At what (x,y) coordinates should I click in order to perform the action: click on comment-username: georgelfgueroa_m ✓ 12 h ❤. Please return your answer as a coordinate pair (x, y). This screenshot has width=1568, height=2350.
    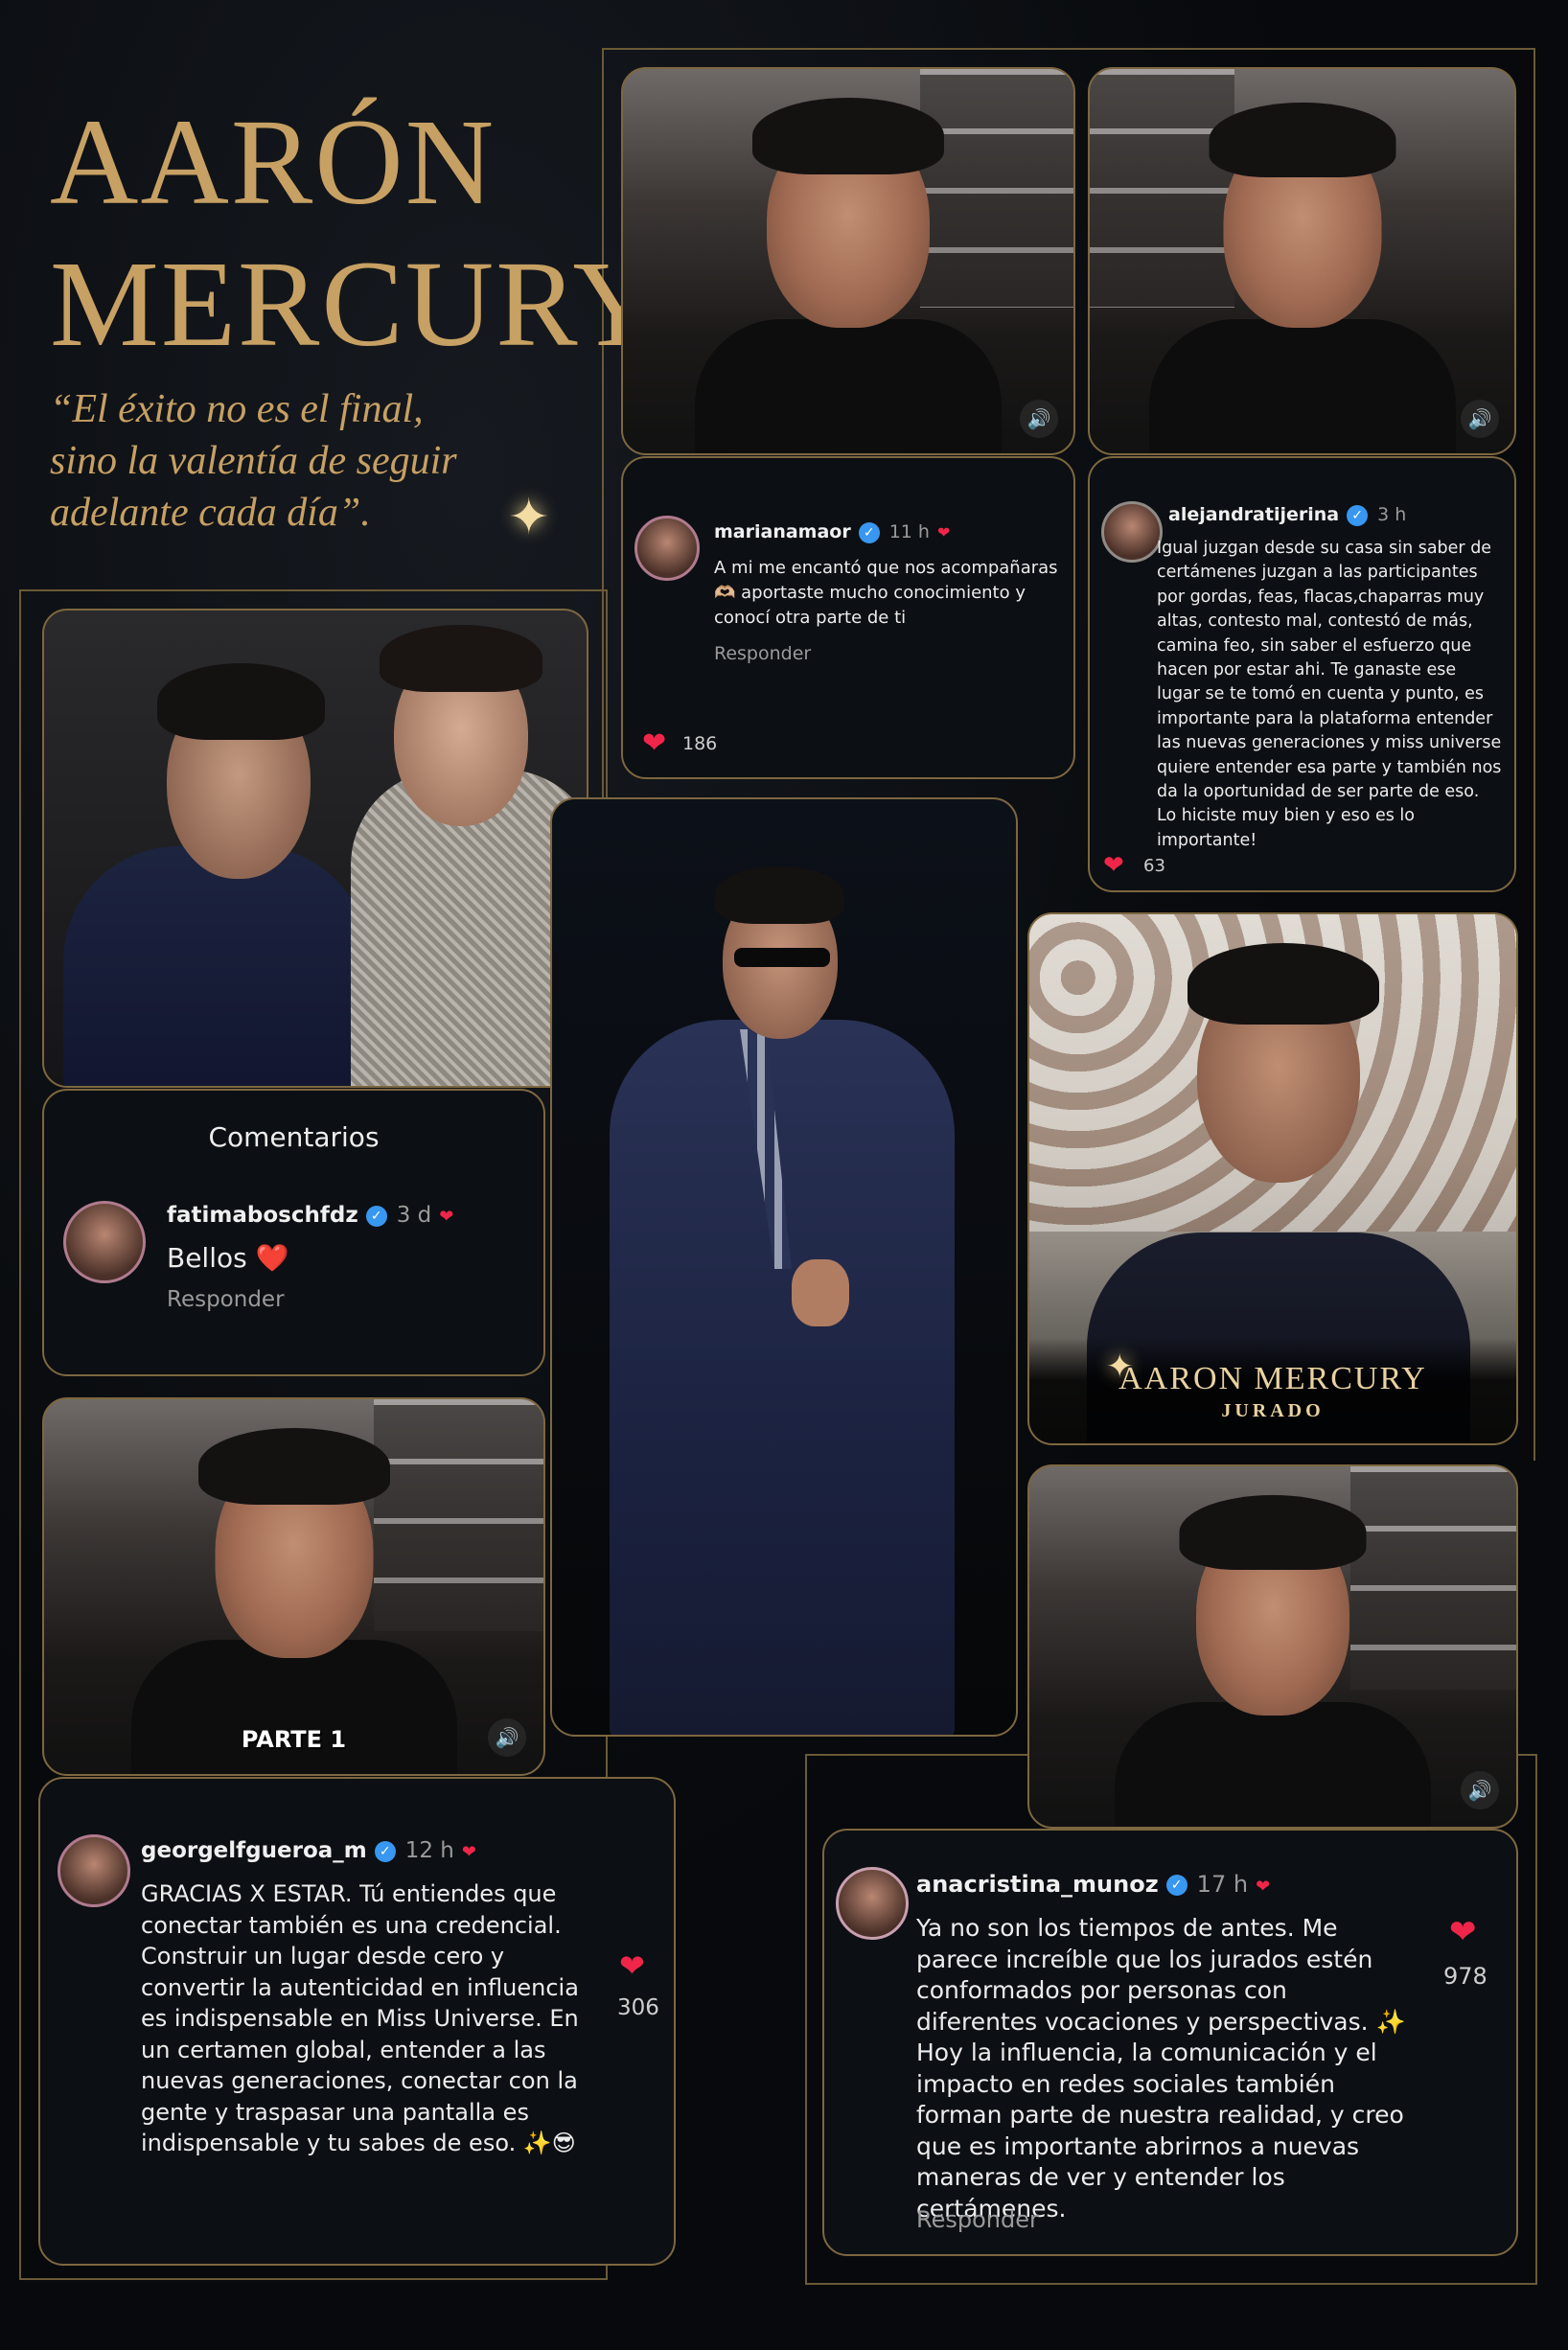
    Looking at the image, I should click on (308, 1850).